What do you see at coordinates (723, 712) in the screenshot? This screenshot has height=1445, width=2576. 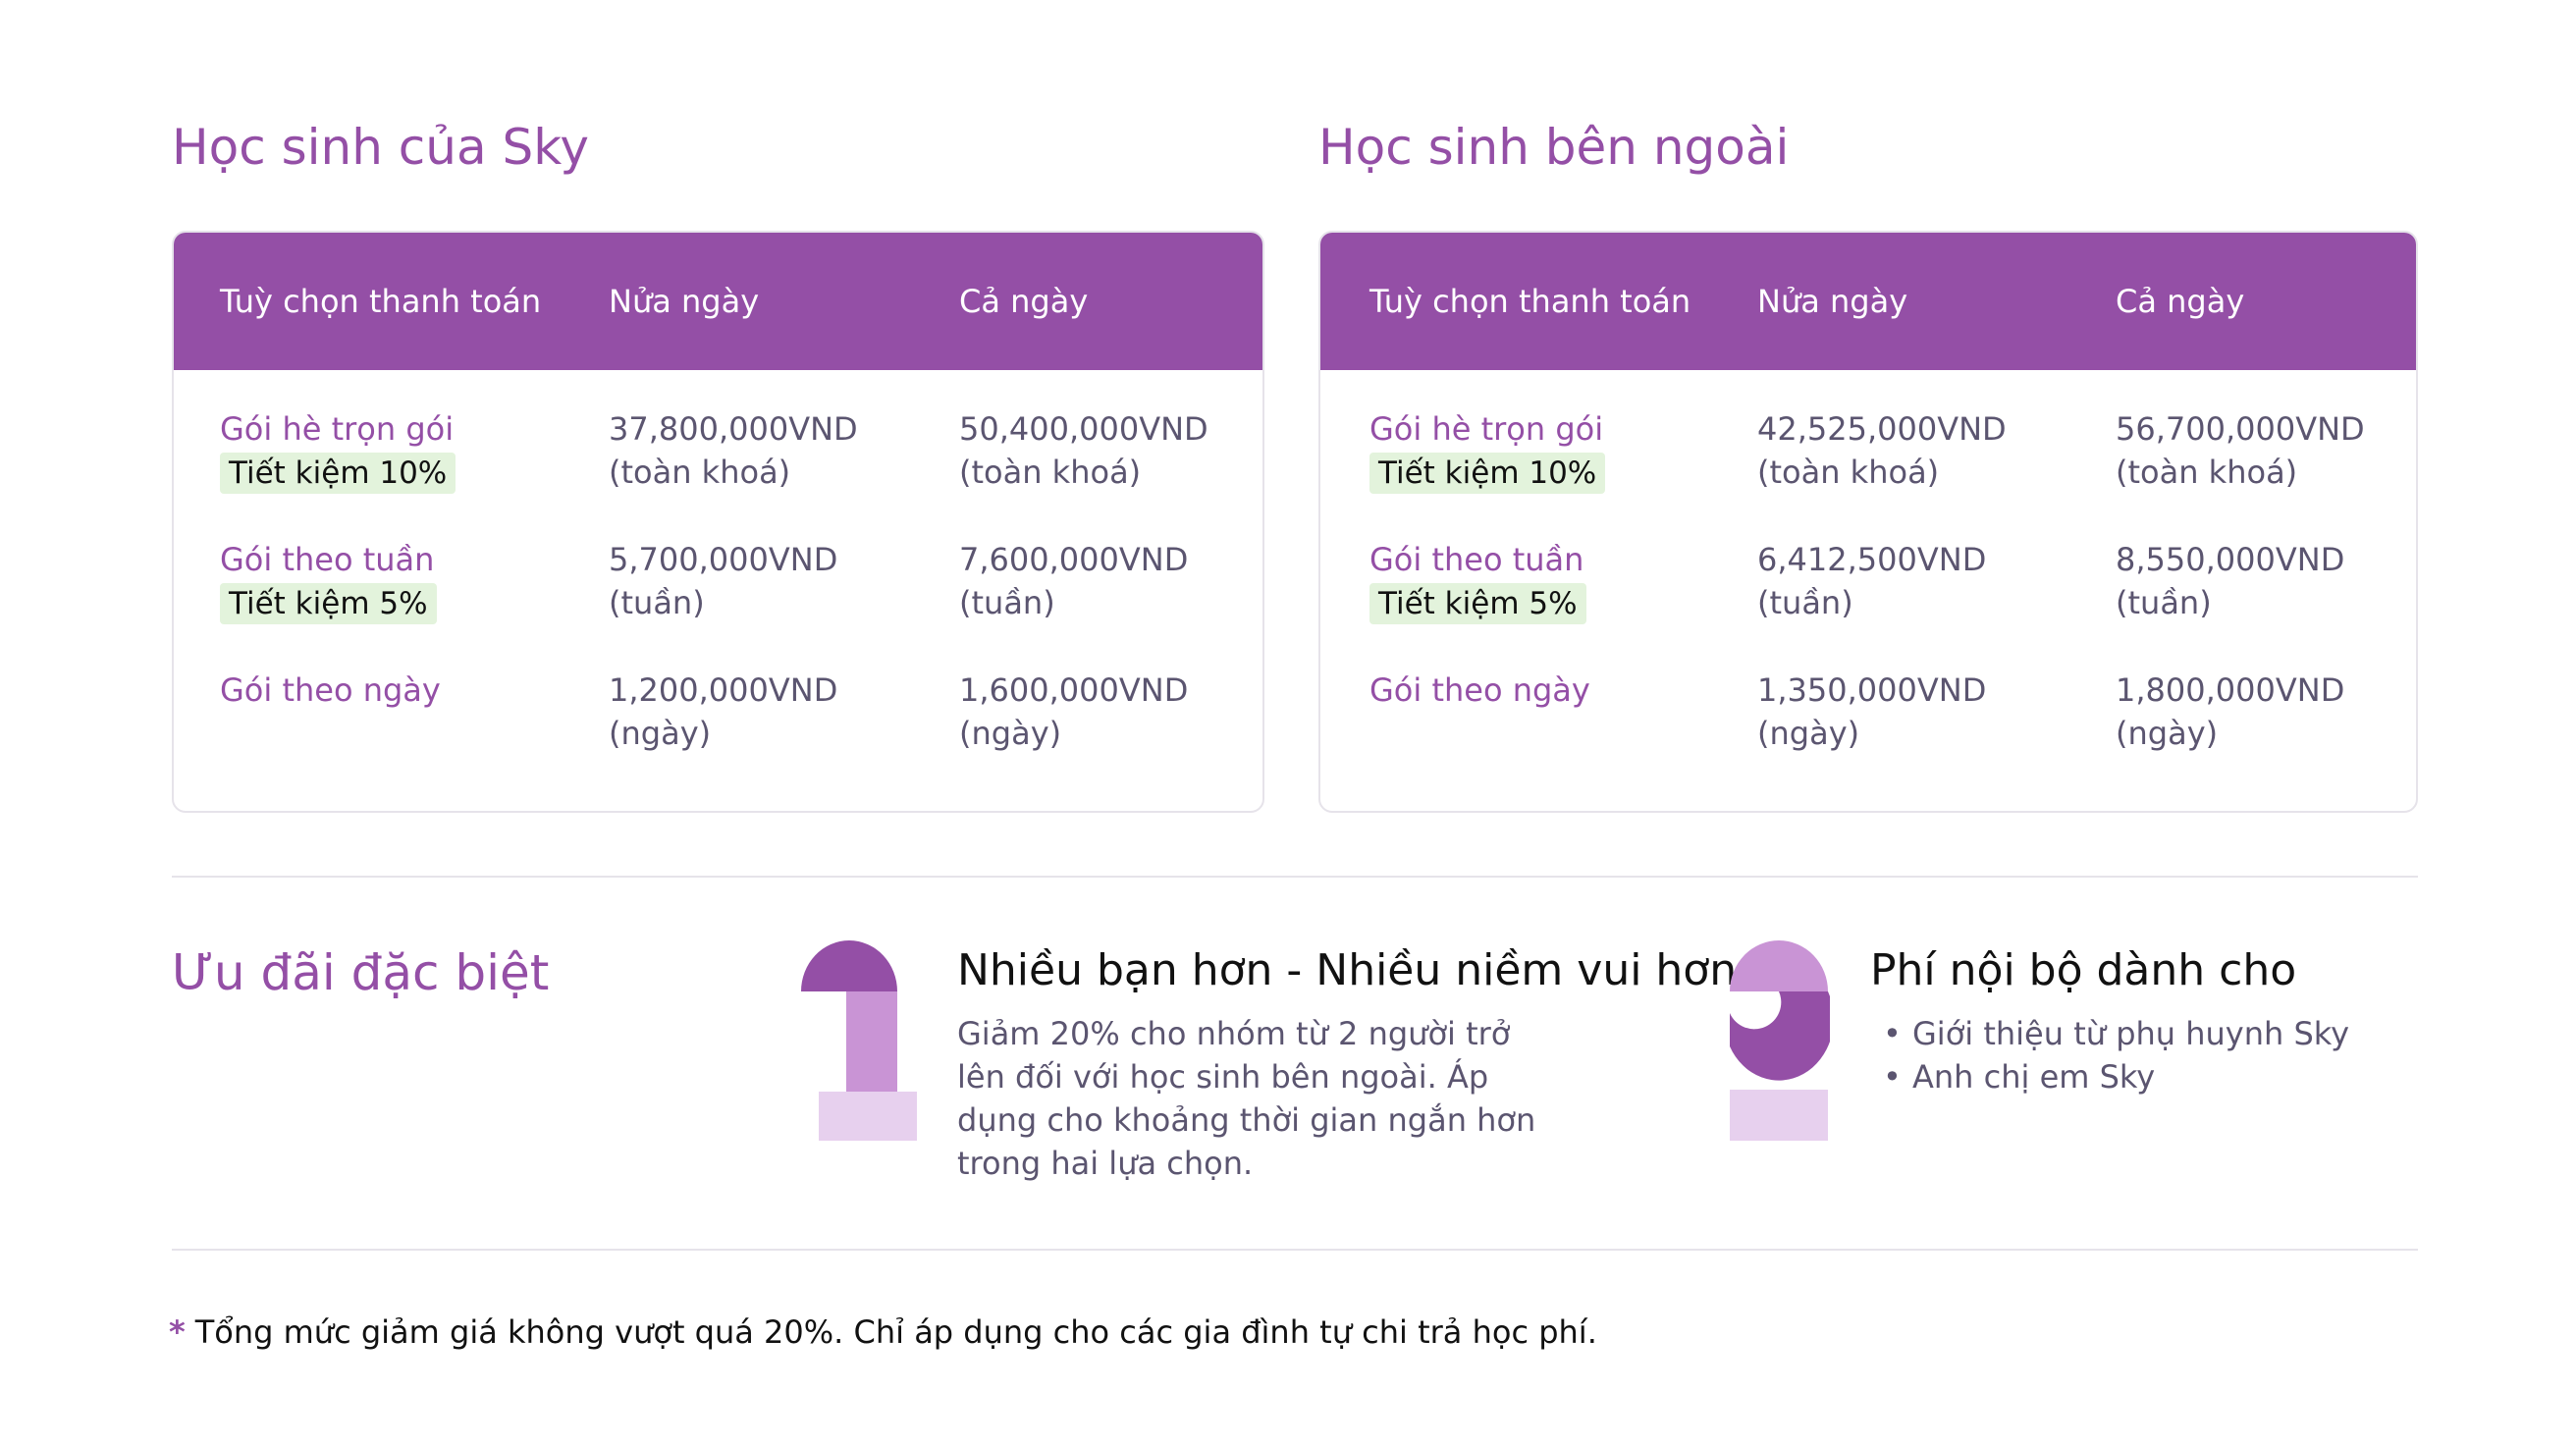 I see `half-day-cell: 1,200,000VND (ngày)` at bounding box center [723, 712].